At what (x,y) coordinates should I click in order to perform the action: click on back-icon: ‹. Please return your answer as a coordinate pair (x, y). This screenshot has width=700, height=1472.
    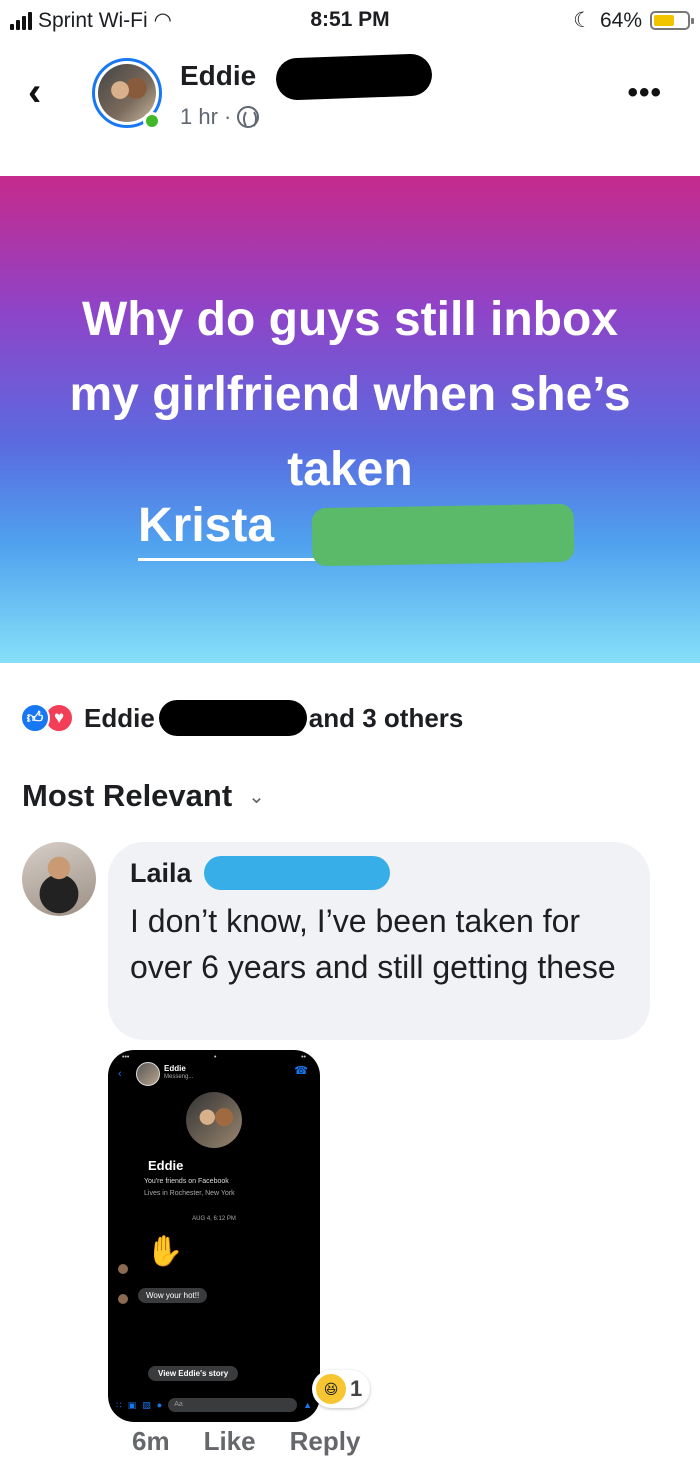
    Looking at the image, I should click on (43, 92).